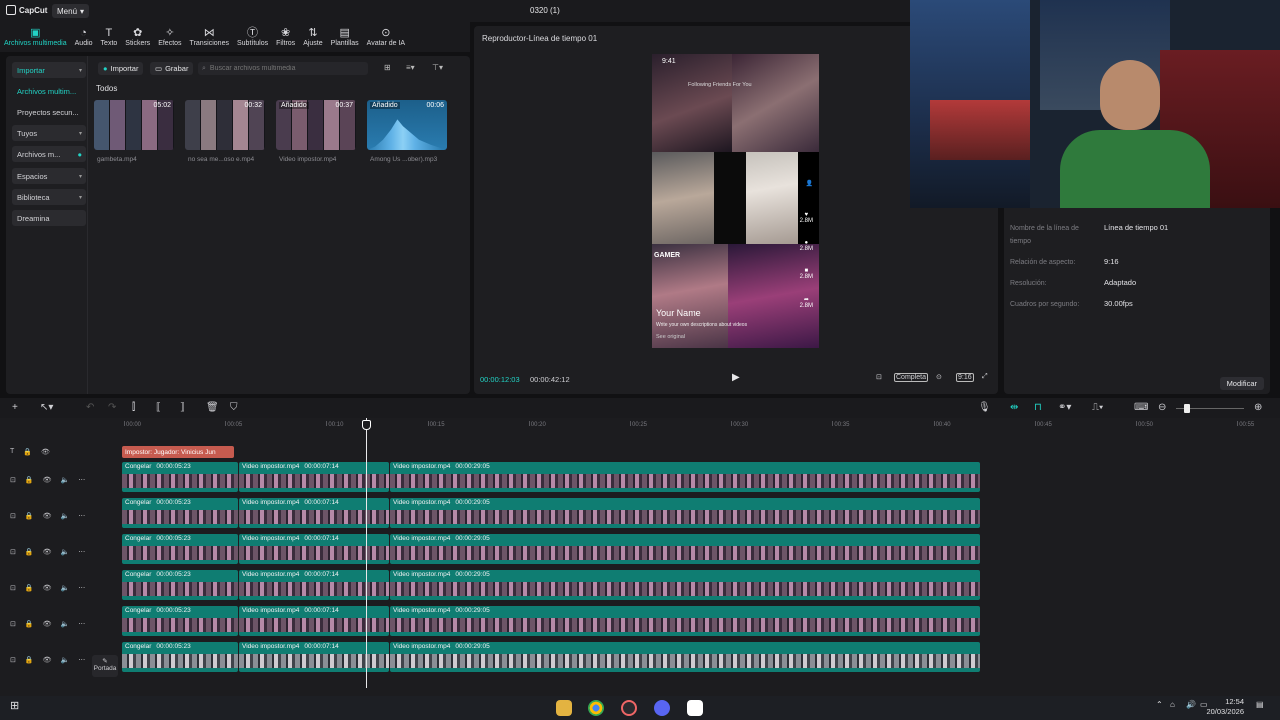  I want to click on capcut-app-icon, so click(695, 708).